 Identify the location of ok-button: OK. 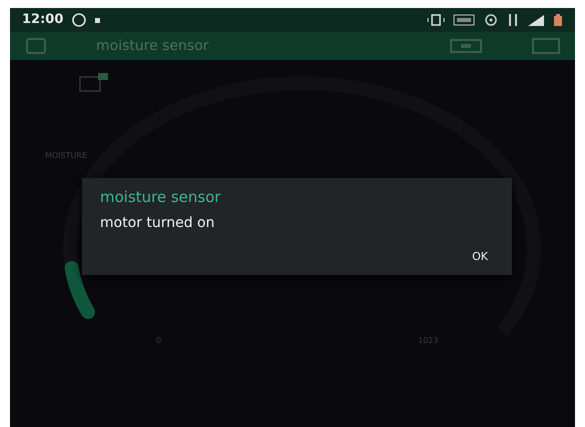
(480, 256).